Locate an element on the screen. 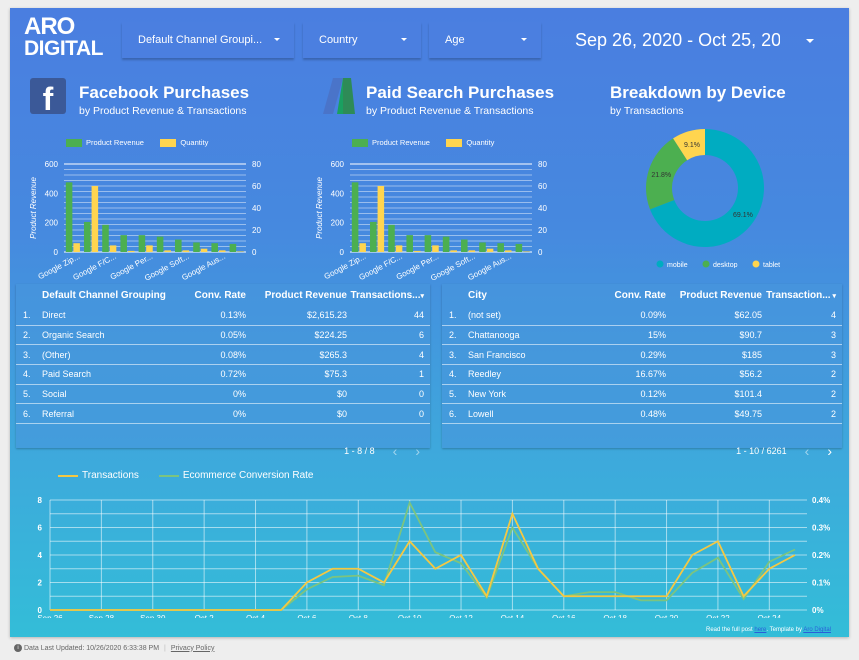 The image size is (859, 660). table-row: 6. Referral 0% $0 0 is located at coordinates (223, 414).